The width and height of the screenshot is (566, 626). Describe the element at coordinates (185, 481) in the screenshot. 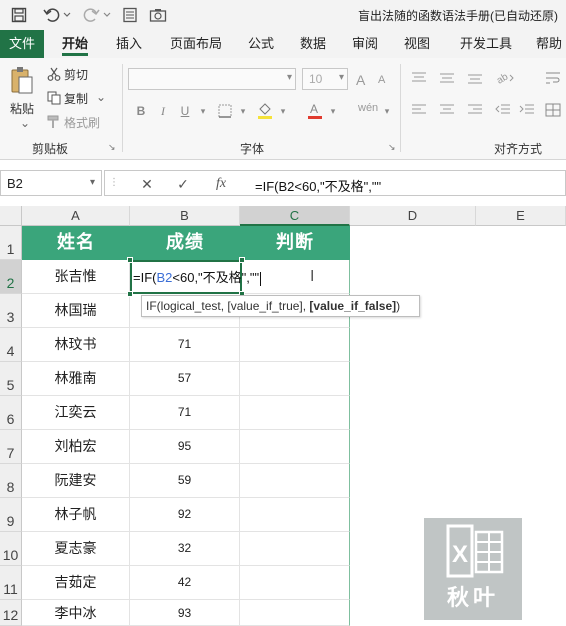

I see `score-cell: 59` at that location.